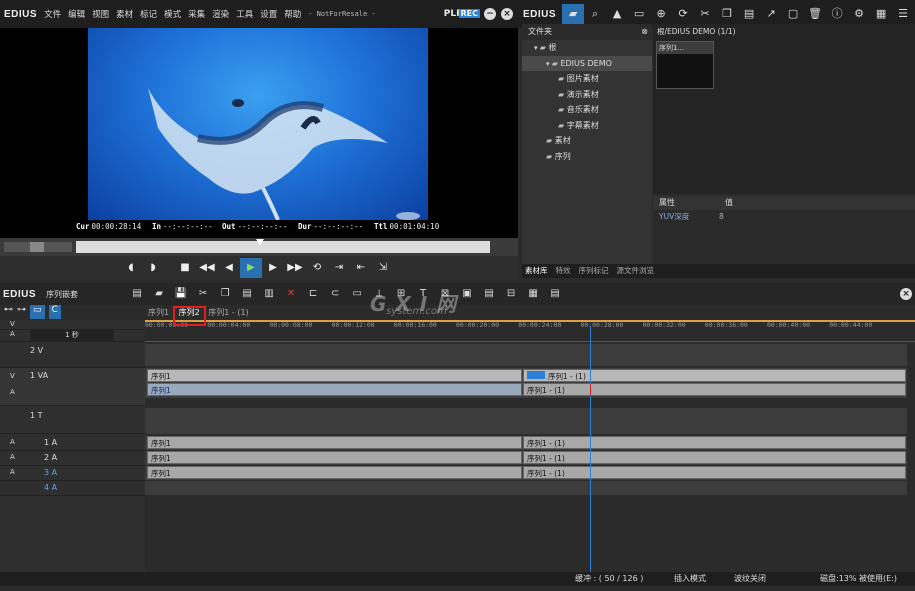 The width and height of the screenshot is (915, 591). Describe the element at coordinates (260, 242) in the screenshot. I see `position-marker-icon` at that location.